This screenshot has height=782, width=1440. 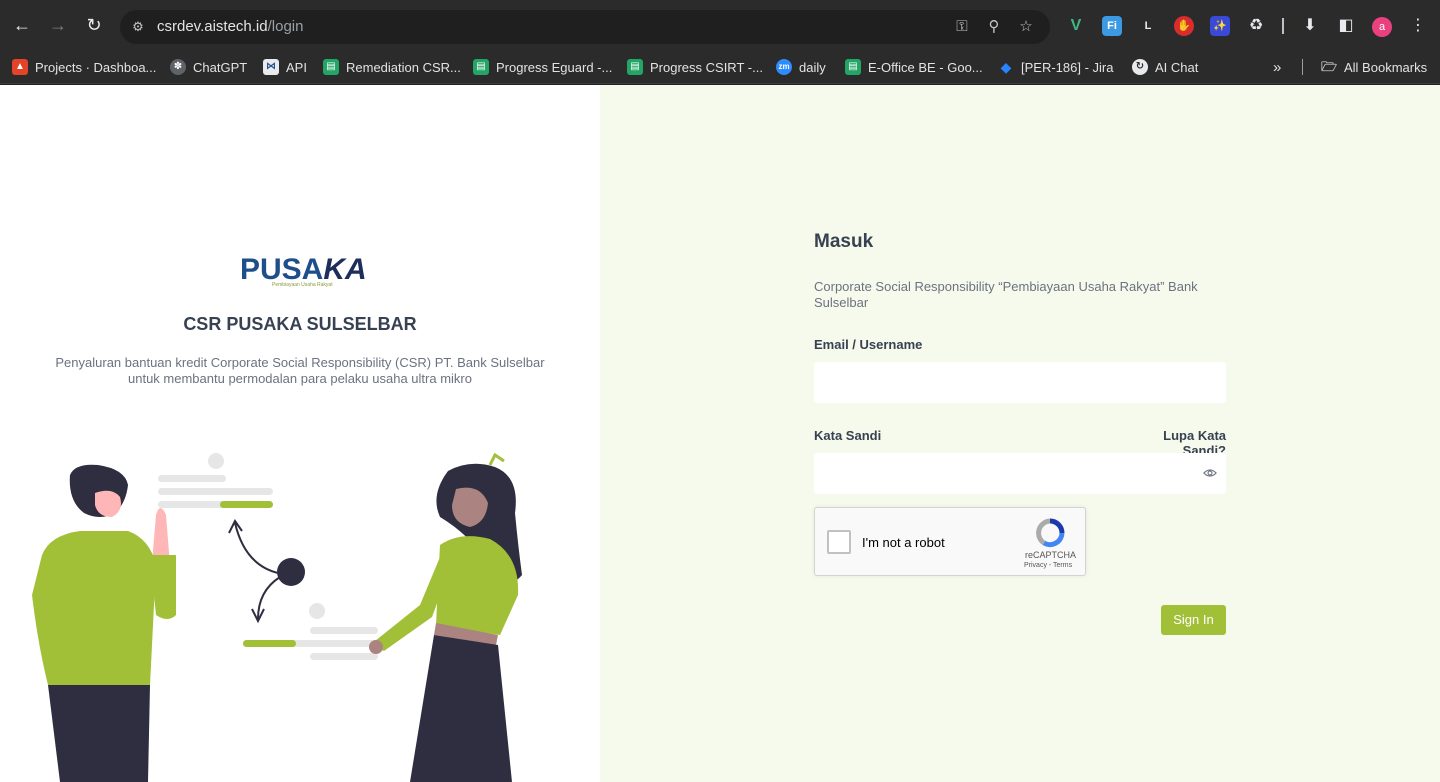 What do you see at coordinates (1220, 26) in the screenshot?
I see `extension-color-icon: ✨` at bounding box center [1220, 26].